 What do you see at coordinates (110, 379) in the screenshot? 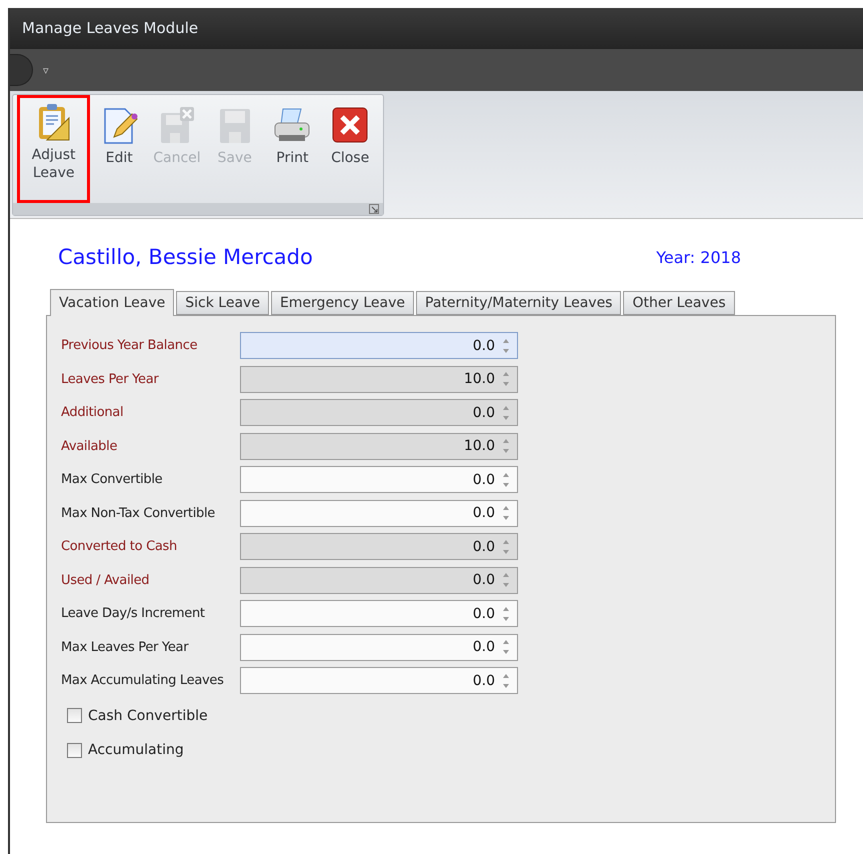
I see `field-label: Leaves Per Year` at bounding box center [110, 379].